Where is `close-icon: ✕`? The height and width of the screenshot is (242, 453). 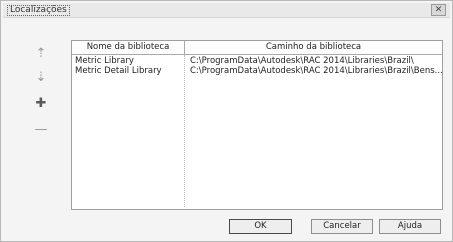 close-icon: ✕ is located at coordinates (438, 10).